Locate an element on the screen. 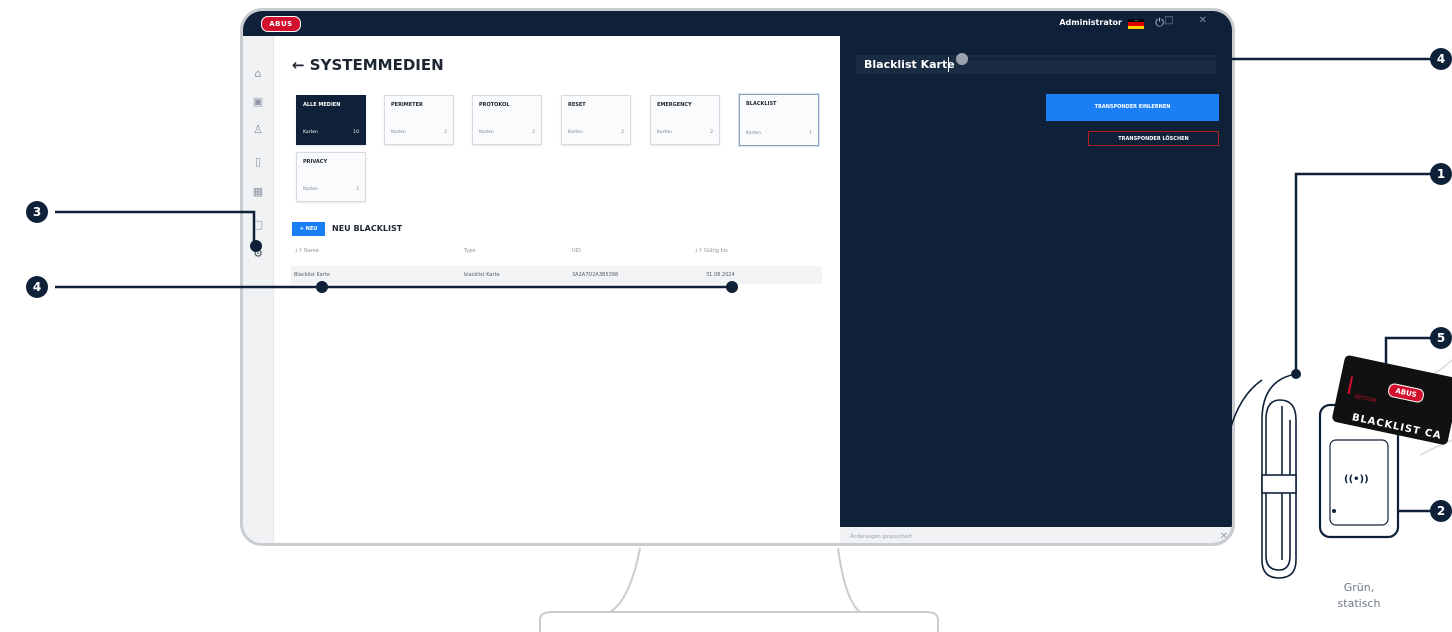 Image resolution: width=1452 pixels, height=632 pixels. callout-dot-cell-name is located at coordinates (322, 287).